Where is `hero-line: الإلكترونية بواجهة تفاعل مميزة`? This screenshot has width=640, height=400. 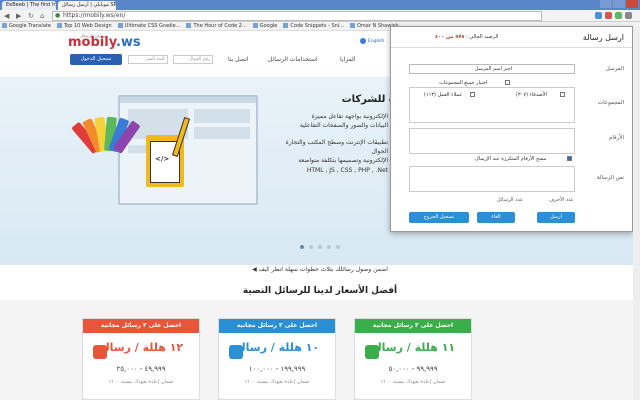
hero-line: الإلكترونية بواجهة تفاعل مميزة is located at coordinates (349, 116).